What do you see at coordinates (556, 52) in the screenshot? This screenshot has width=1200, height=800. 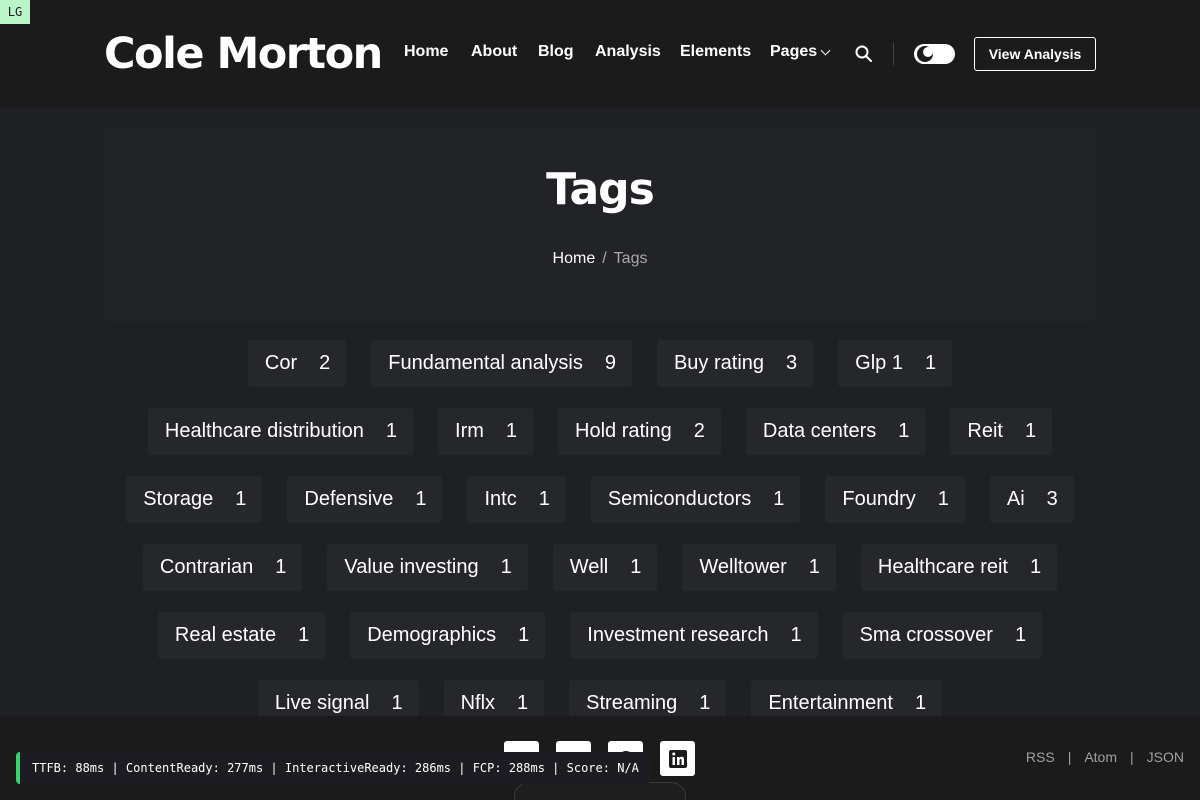 I see `nav-blog: Blog` at bounding box center [556, 52].